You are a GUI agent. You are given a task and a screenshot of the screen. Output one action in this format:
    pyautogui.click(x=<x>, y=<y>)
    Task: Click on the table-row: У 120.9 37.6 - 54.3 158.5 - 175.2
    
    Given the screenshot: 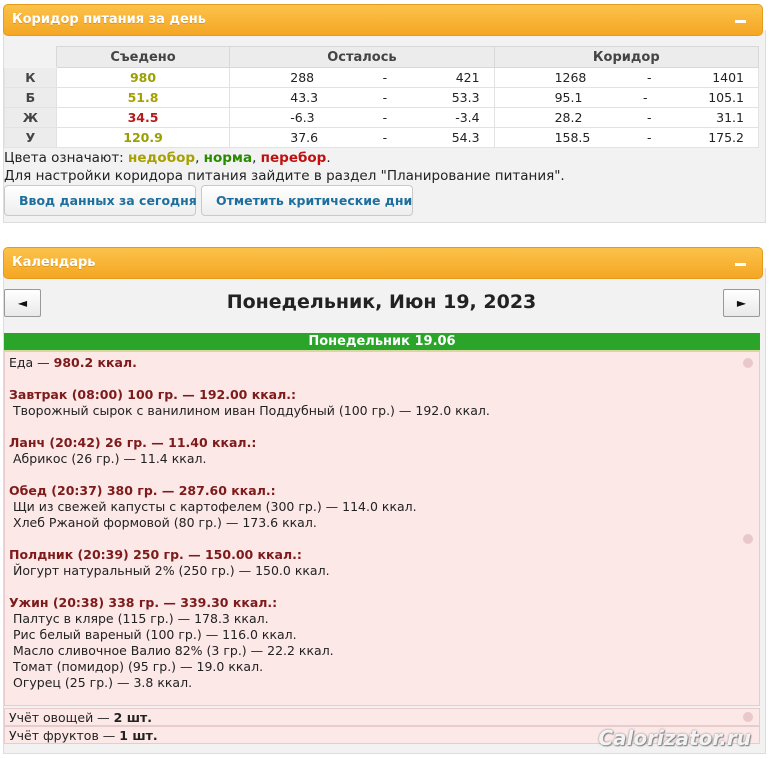 What is the action you would take?
    pyautogui.click(x=382, y=137)
    